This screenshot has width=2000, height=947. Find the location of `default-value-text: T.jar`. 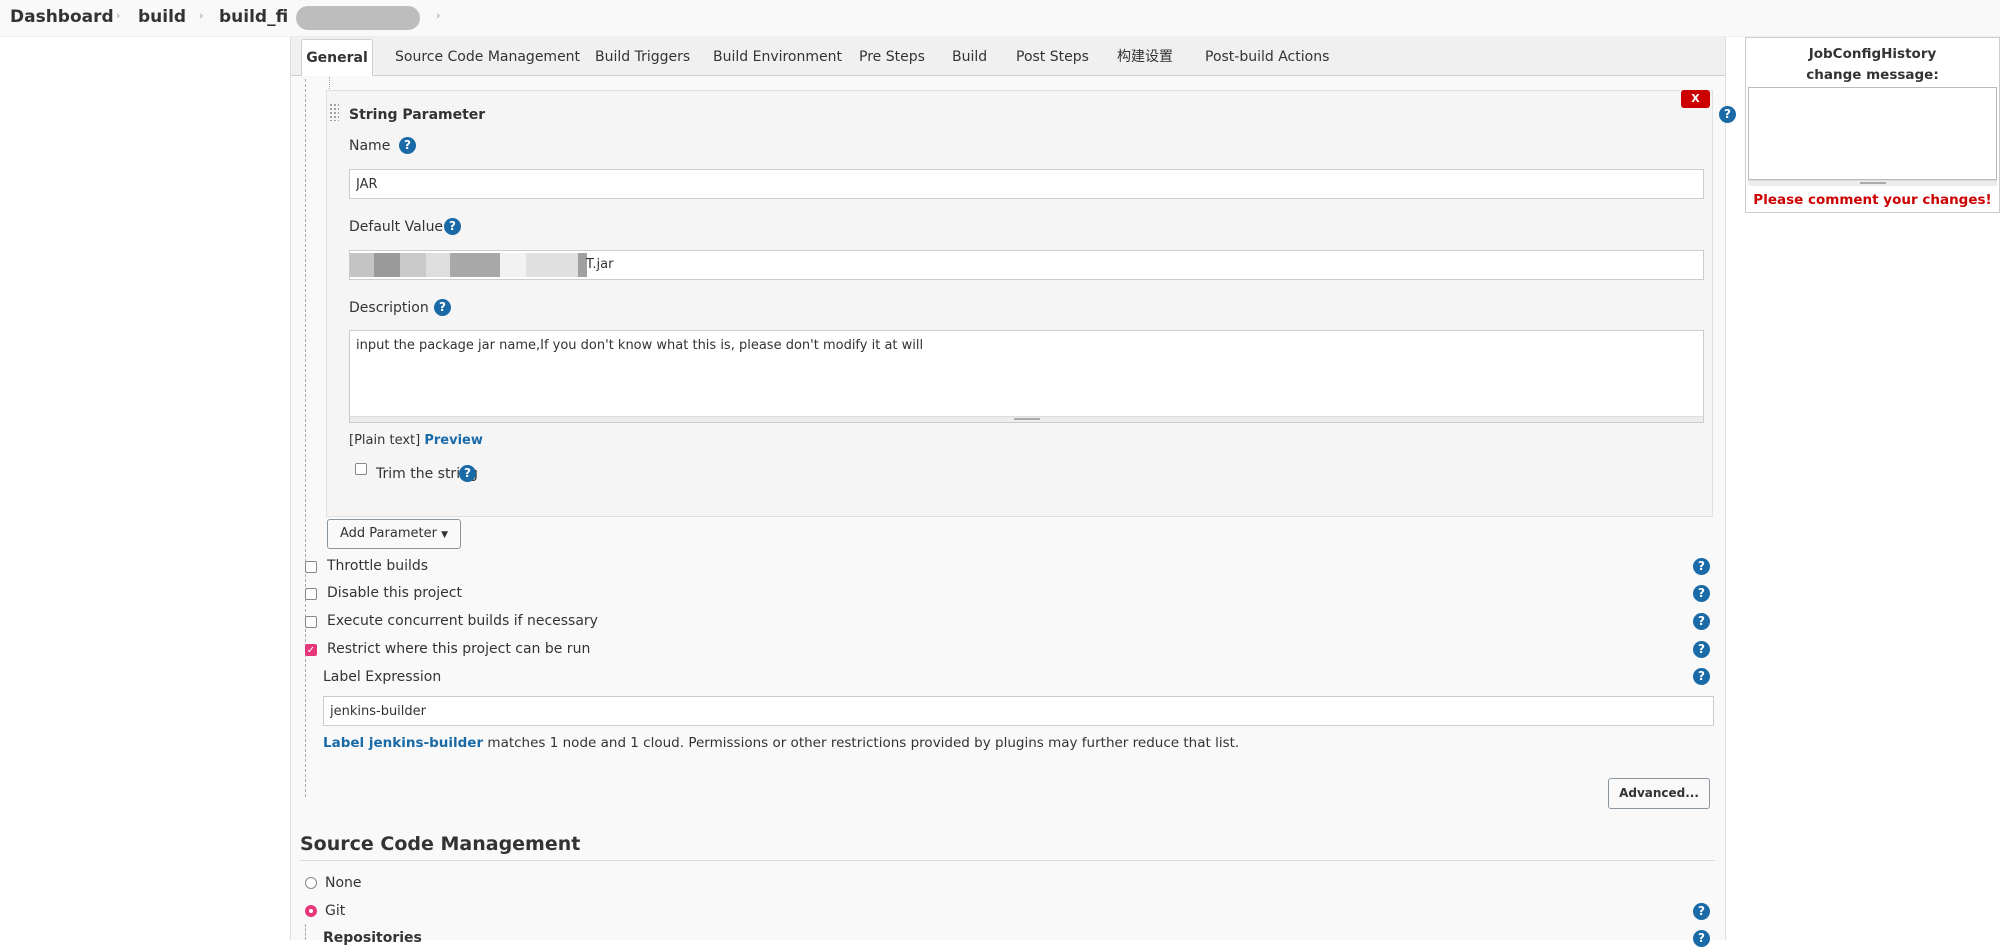

default-value-text: T.jar is located at coordinates (600, 264).